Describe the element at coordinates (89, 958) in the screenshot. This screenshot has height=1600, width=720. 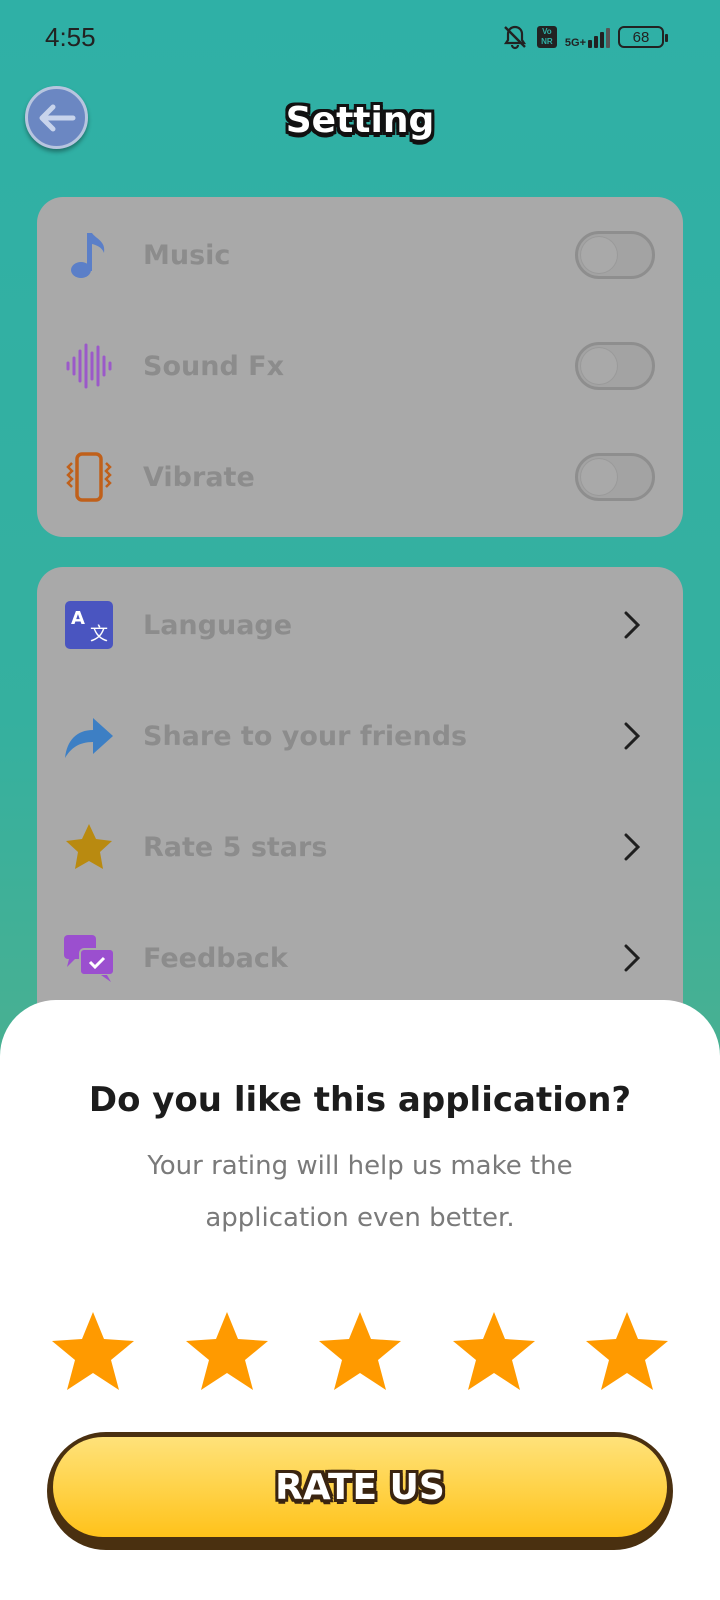
I see `chat-bubbles-icon` at that location.